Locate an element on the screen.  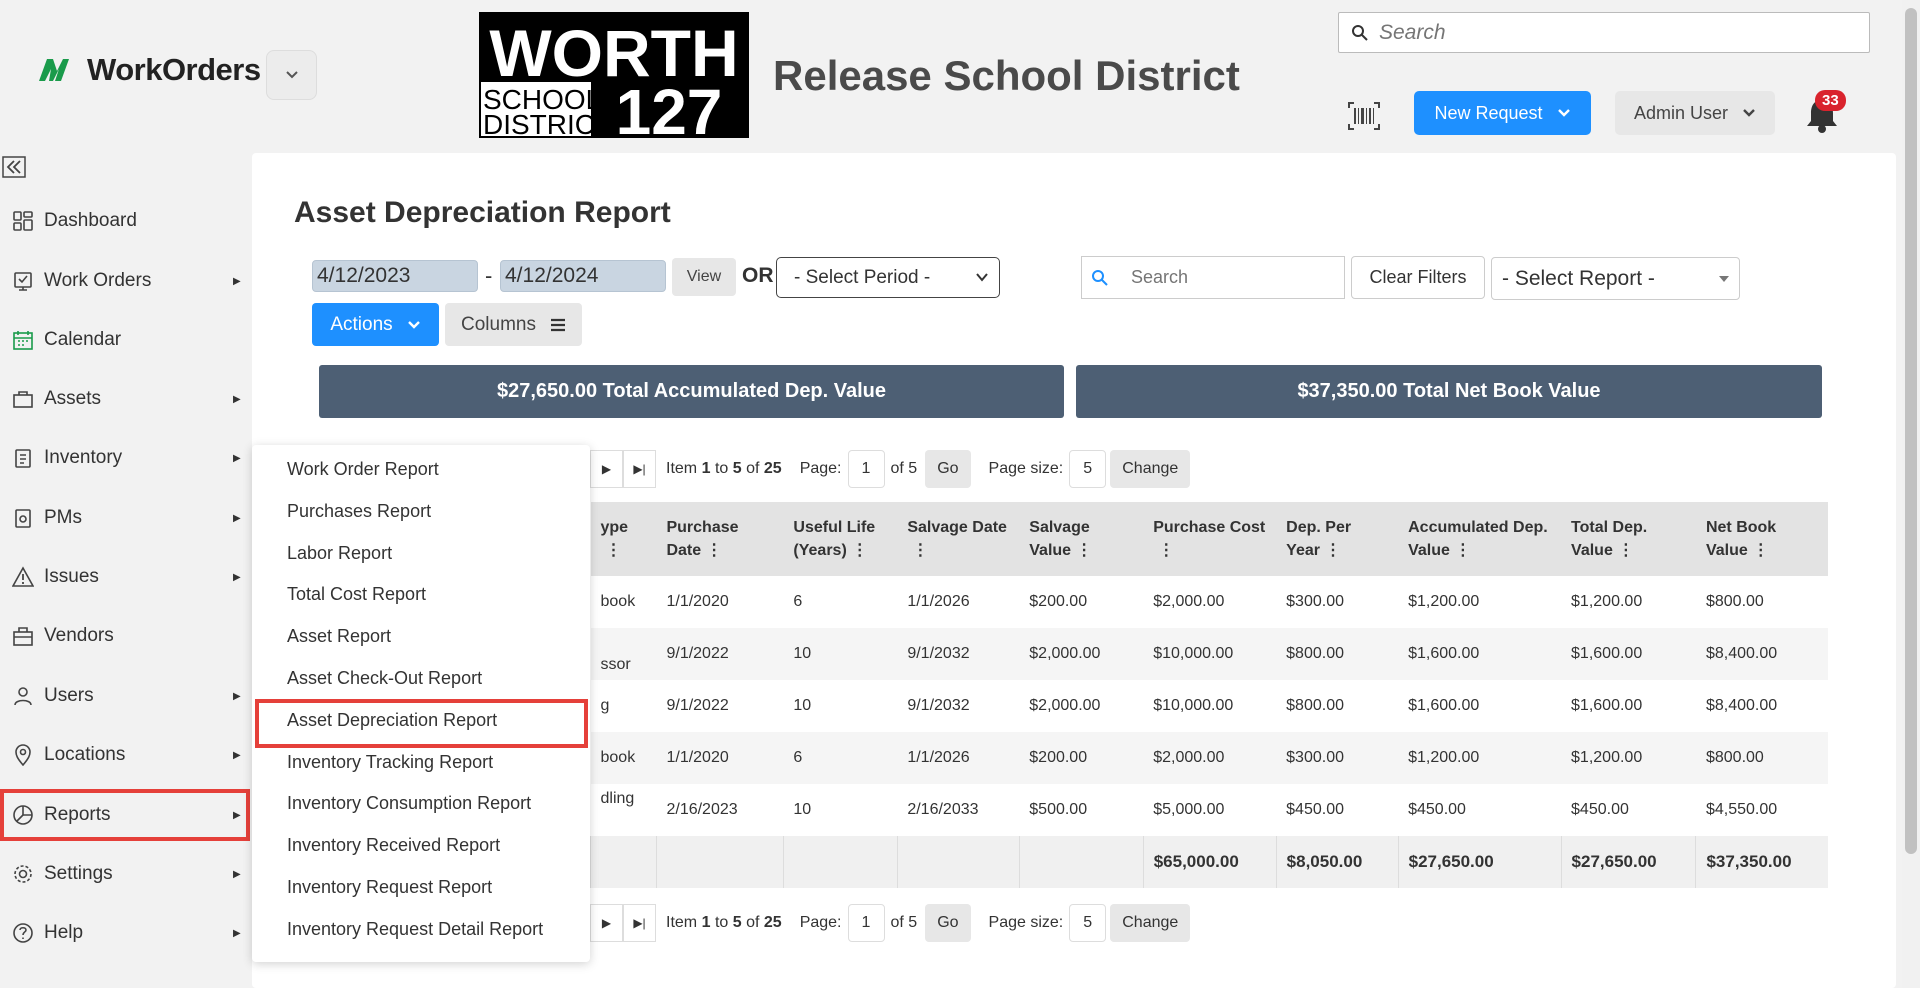
menu-item-purchases-report: Purchases Report is located at coordinates (359, 511).